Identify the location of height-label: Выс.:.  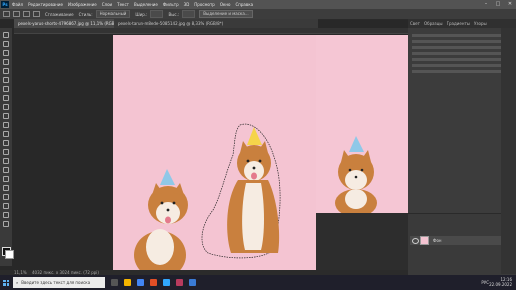
(174, 14).